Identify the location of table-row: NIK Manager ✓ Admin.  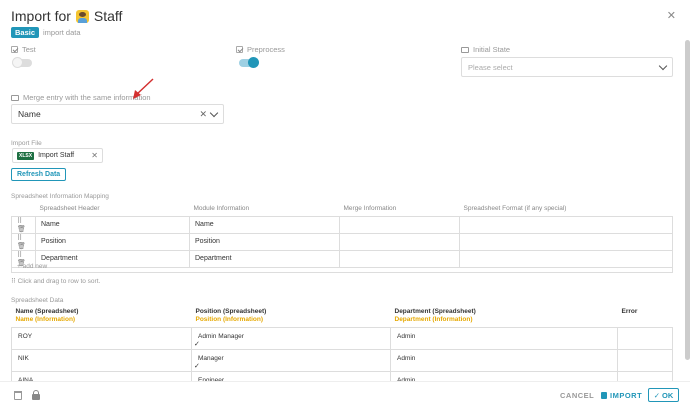
(342, 360).